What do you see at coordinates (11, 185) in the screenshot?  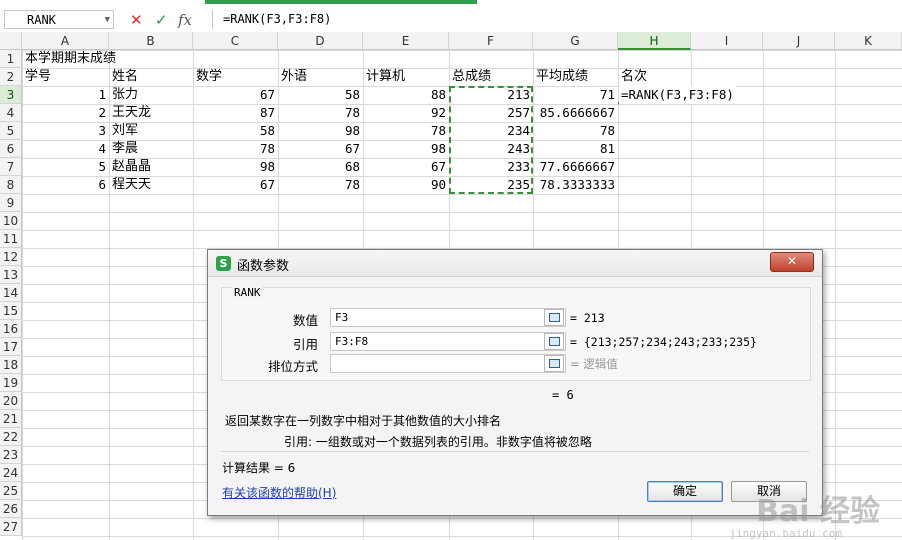 I see `row-header-8: 8` at bounding box center [11, 185].